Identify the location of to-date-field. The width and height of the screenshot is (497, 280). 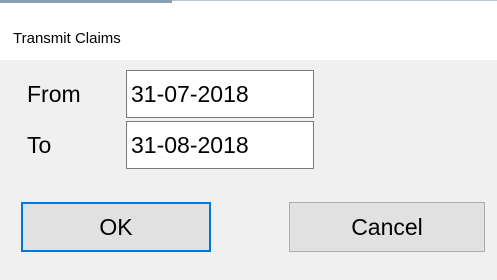
(220, 145).